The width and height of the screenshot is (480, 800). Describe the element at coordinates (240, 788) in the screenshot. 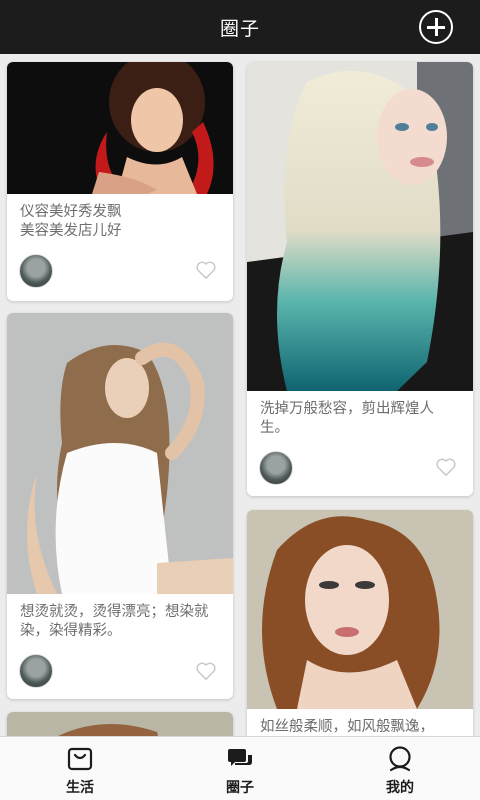

I see `tab-label: 圈子` at that location.